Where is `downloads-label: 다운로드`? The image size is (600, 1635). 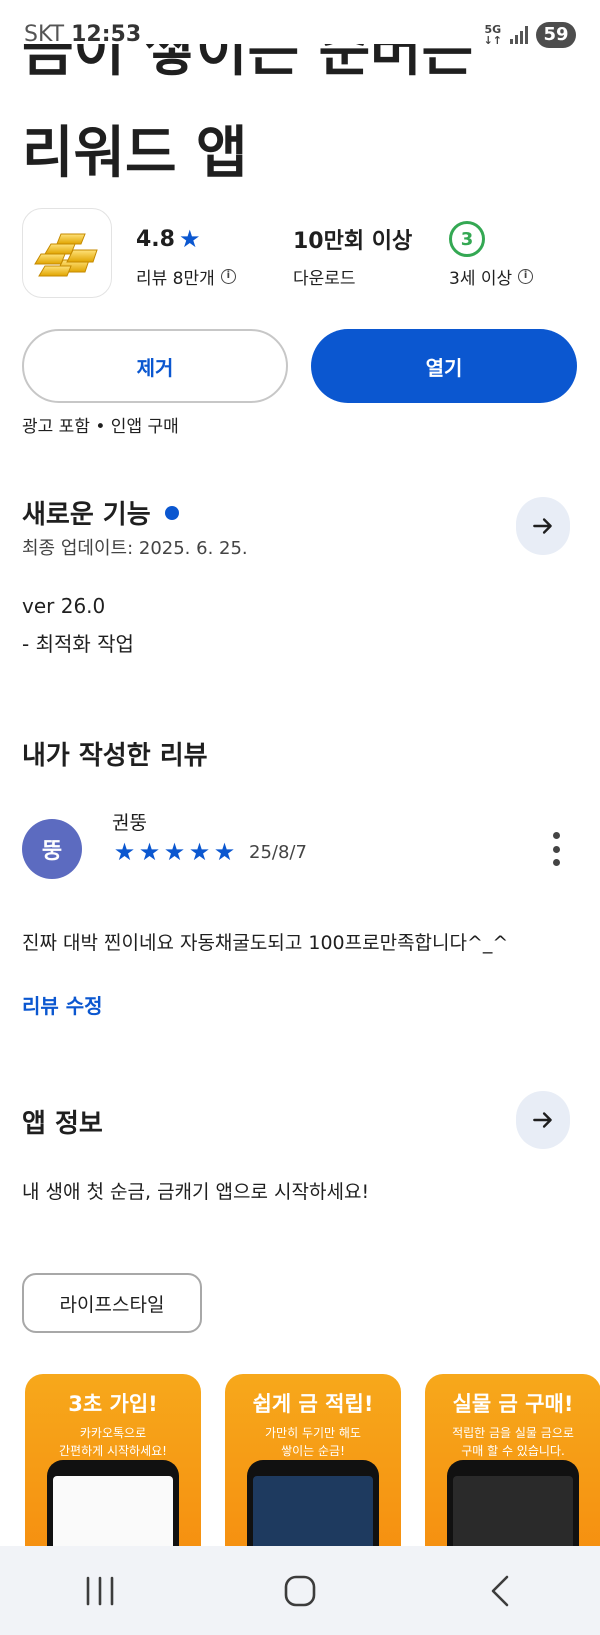
downloads-label: 다운로드 is located at coordinates (324, 279).